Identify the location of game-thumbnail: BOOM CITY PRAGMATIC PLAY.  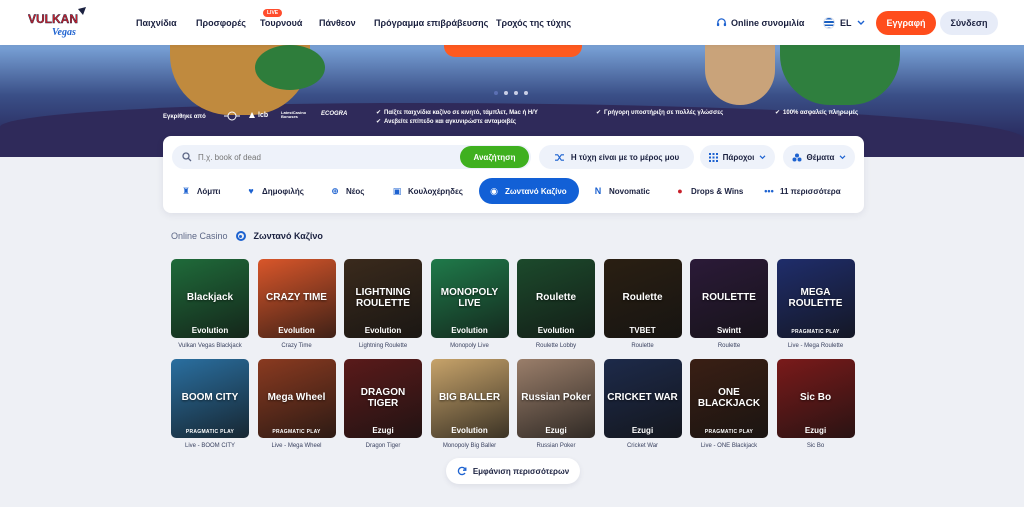
(210, 398).